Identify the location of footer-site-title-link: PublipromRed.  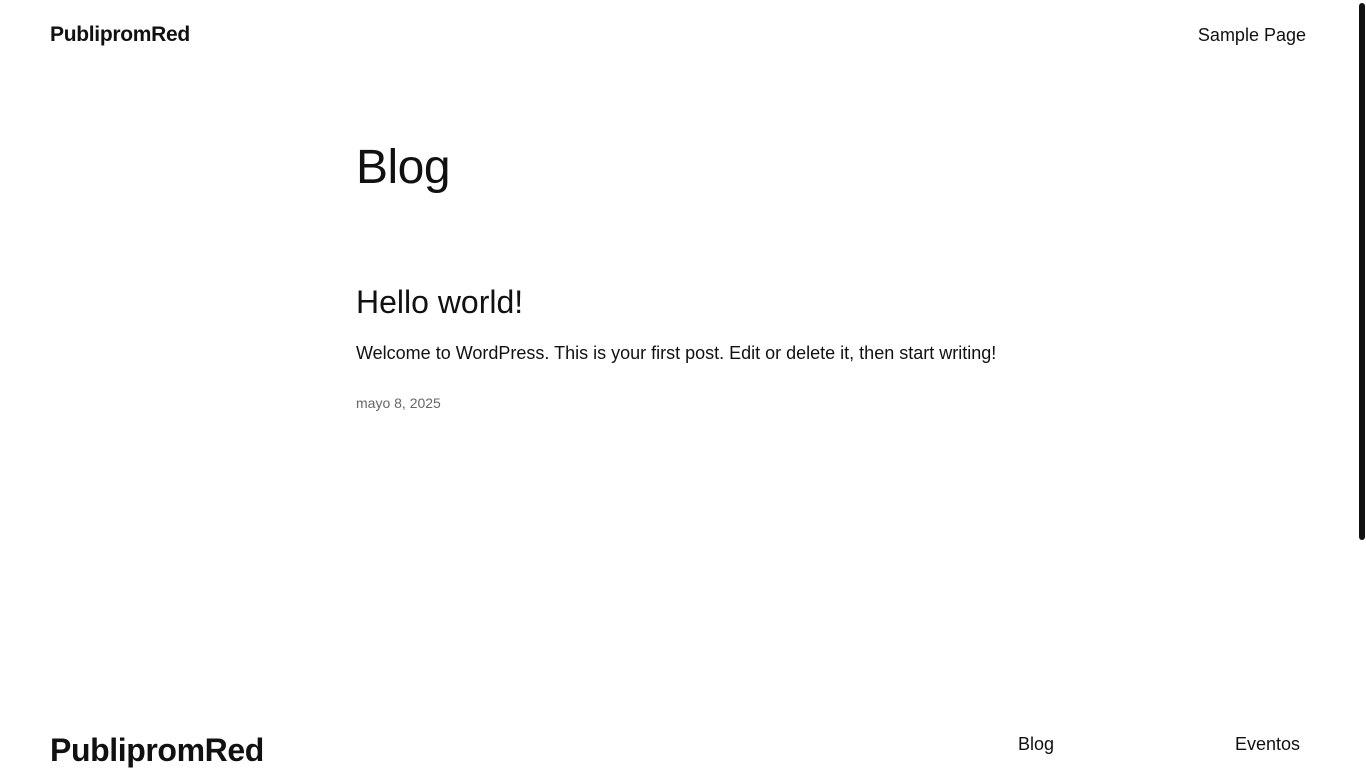
(157, 749).